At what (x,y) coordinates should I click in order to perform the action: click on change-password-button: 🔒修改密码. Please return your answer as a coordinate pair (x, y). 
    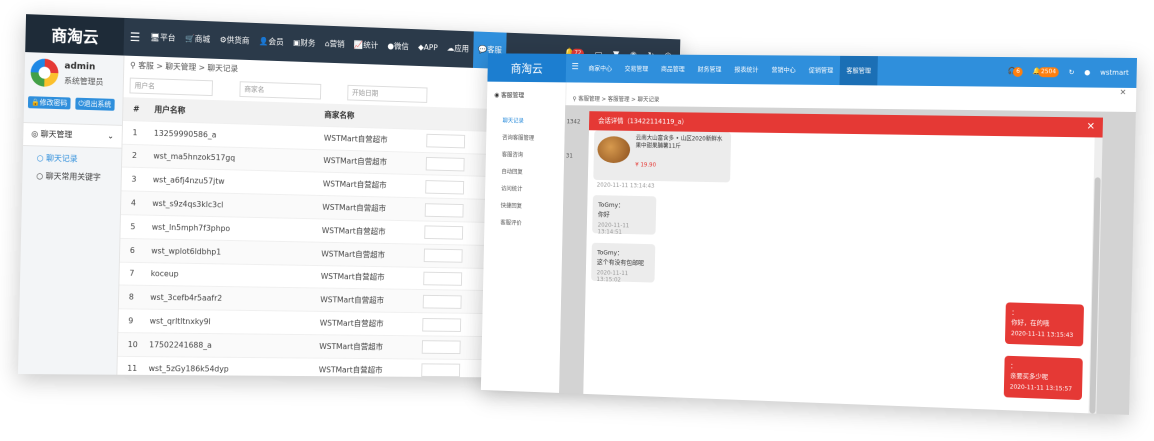
    Looking at the image, I should click on (49, 103).